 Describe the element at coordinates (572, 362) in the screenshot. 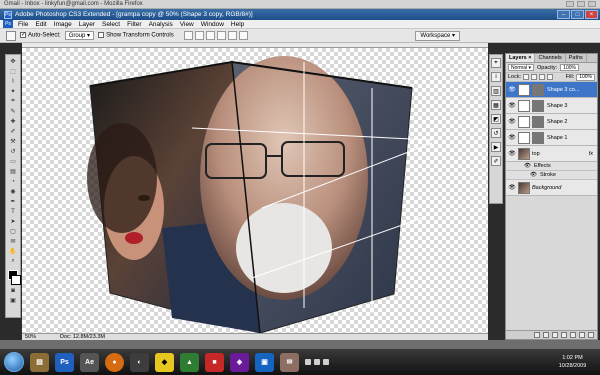

I see `clock: 1:02 PM 10/28/2009` at that location.